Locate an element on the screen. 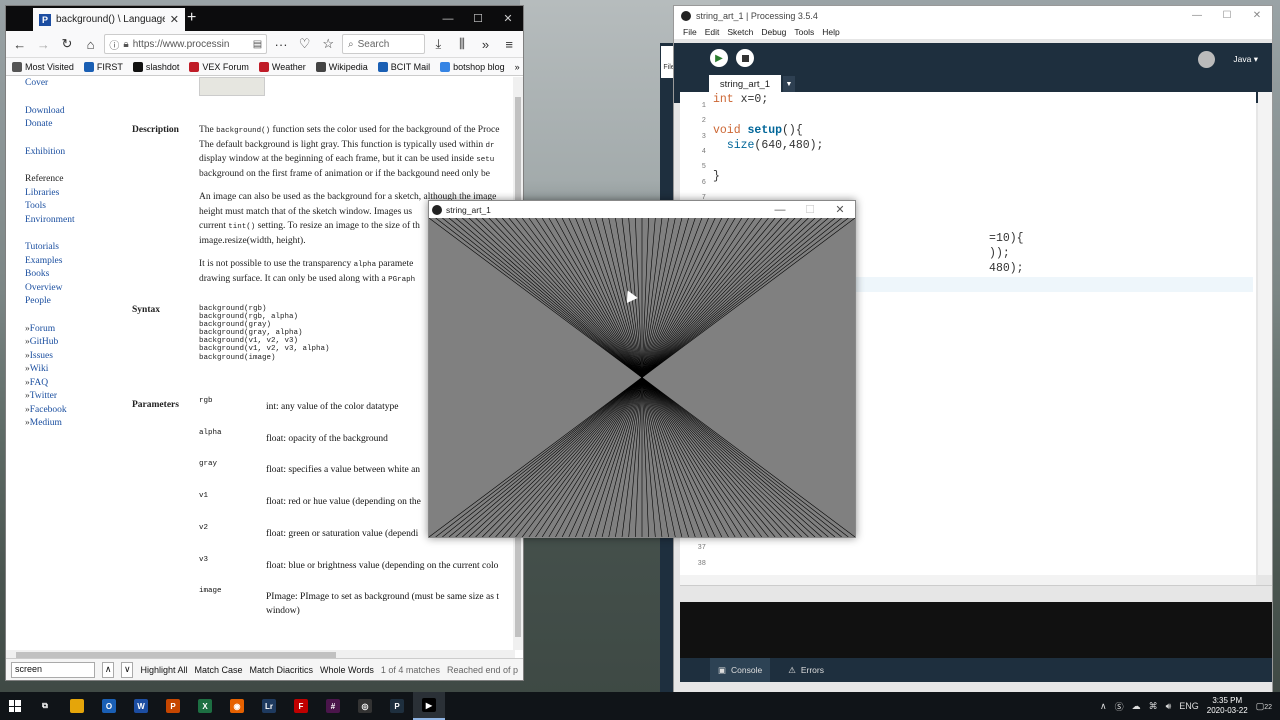  bookmark-item: BCIT Mail is located at coordinates (403, 66).